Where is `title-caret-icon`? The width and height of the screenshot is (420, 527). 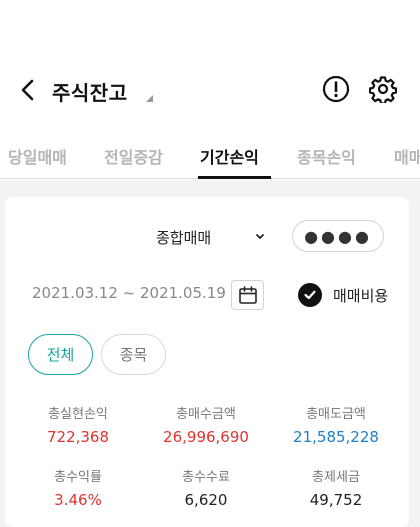 title-caret-icon is located at coordinates (149, 98).